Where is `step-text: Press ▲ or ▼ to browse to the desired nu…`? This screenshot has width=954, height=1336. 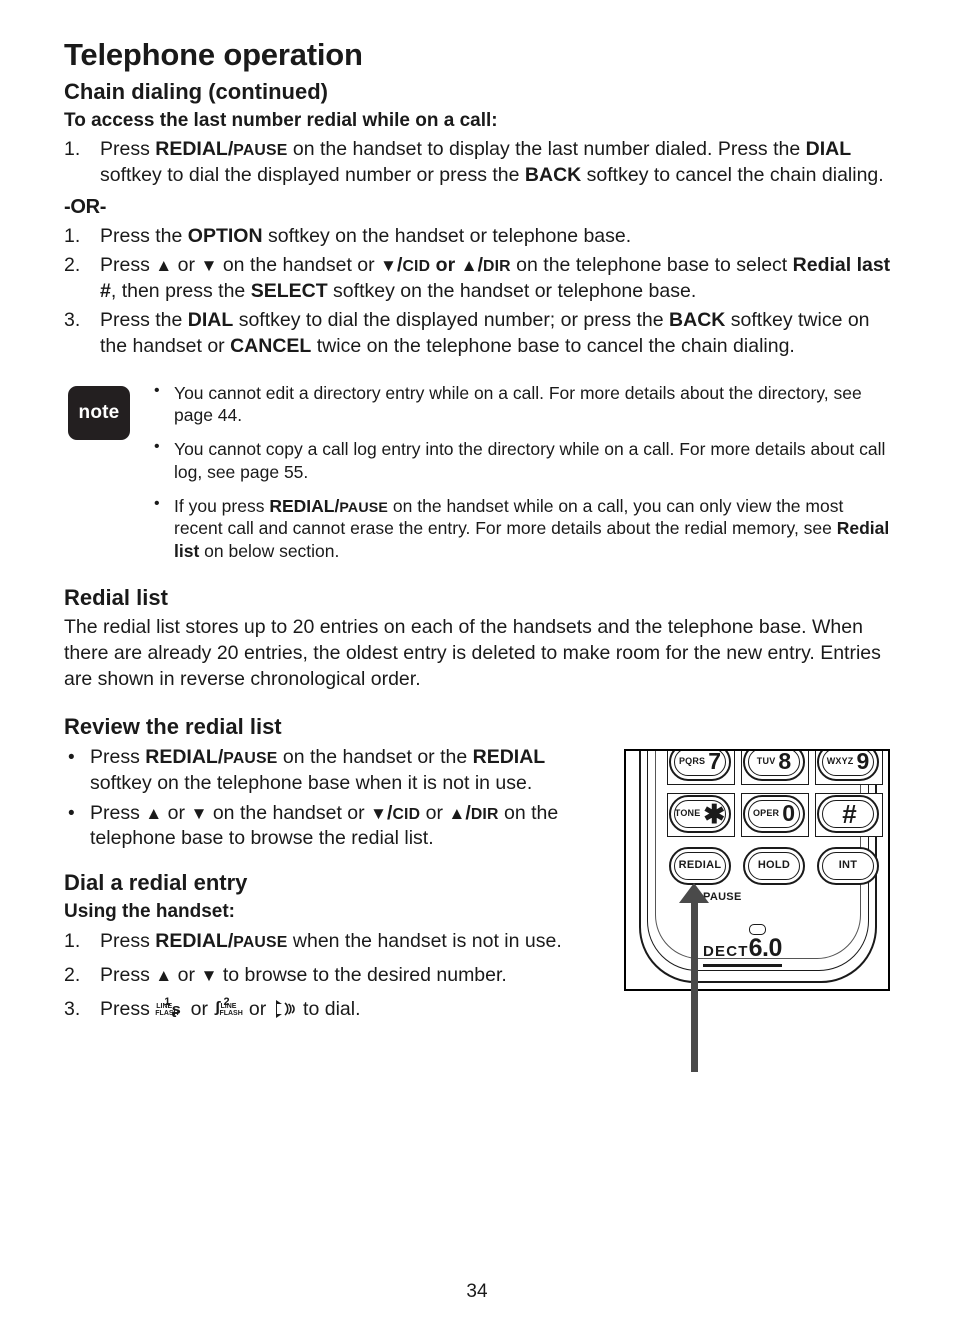 step-text: Press ▲ or ▼ to browse to the desired nu… is located at coordinates (303, 975).